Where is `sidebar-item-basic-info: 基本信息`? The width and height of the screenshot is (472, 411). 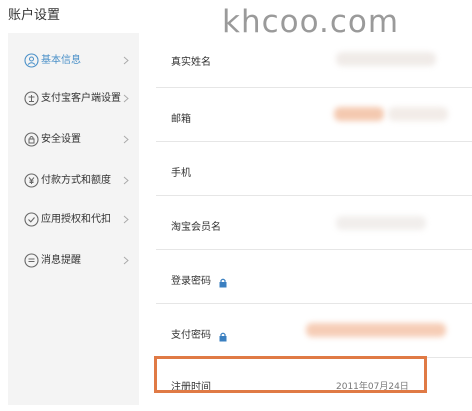
sidebar-item-basic-info: 基本信息 is located at coordinates (73, 61).